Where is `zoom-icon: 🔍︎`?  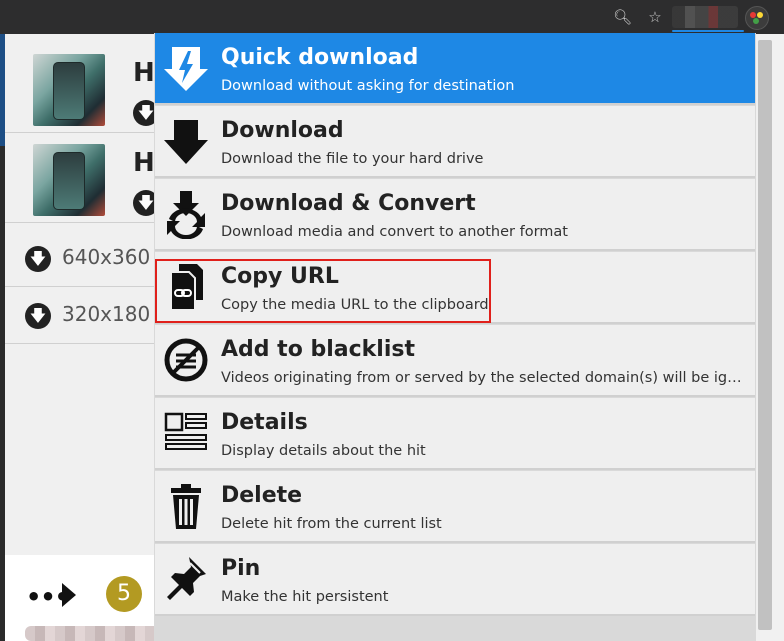
zoom-icon: 🔍︎ is located at coordinates (622, 17).